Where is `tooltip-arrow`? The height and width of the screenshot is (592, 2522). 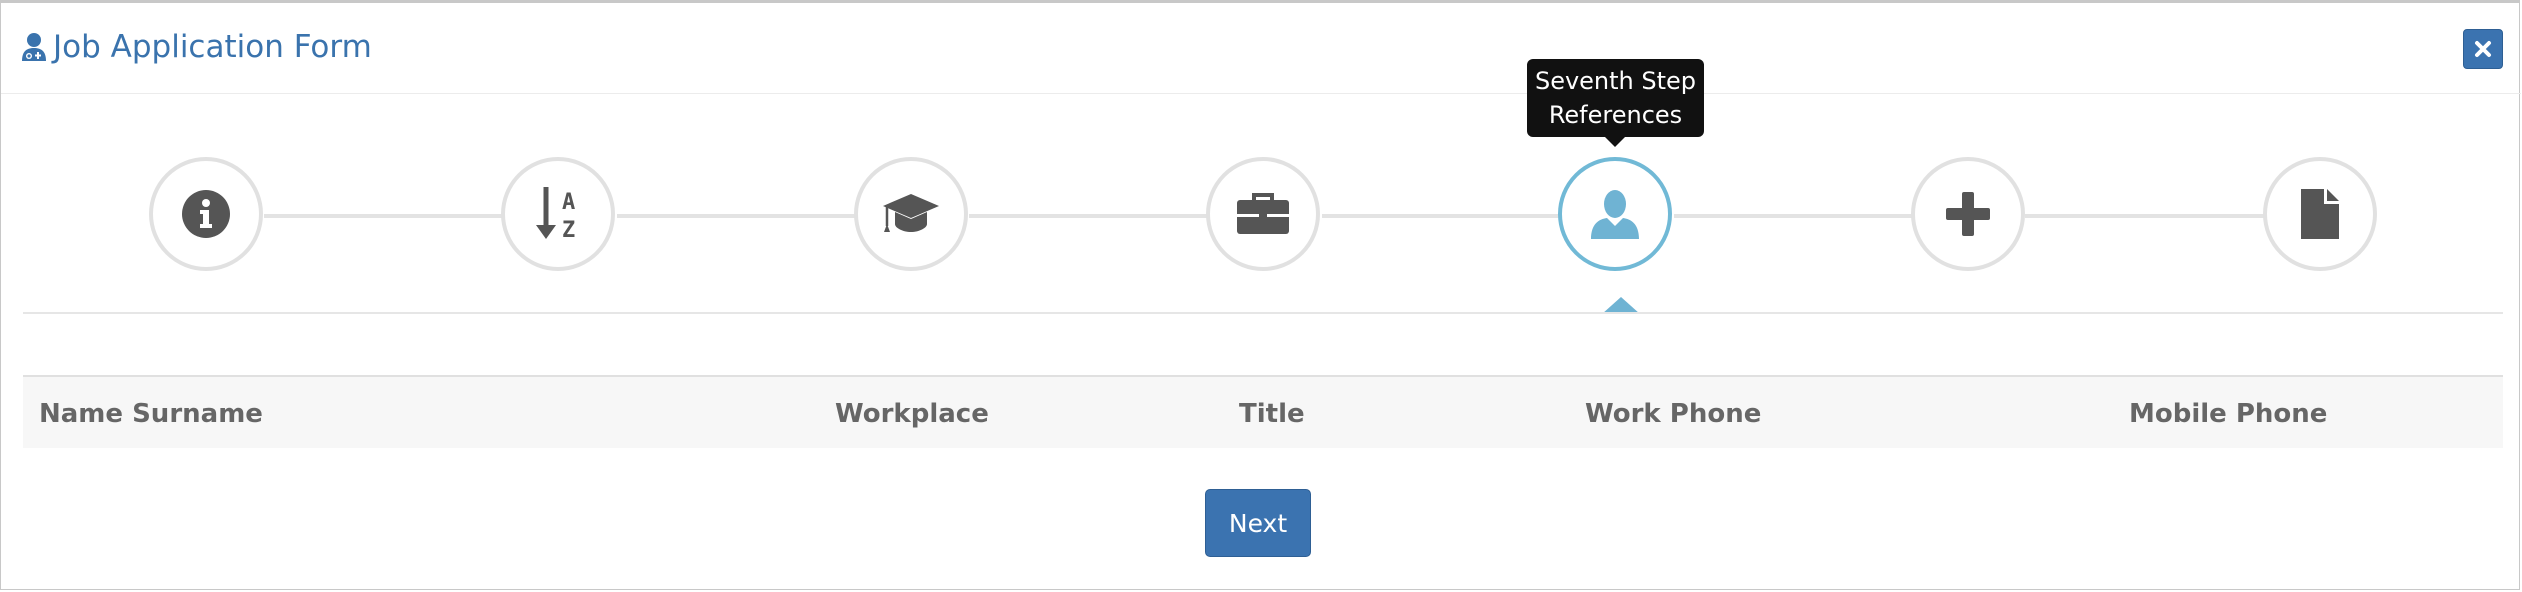 tooltip-arrow is located at coordinates (1615, 142).